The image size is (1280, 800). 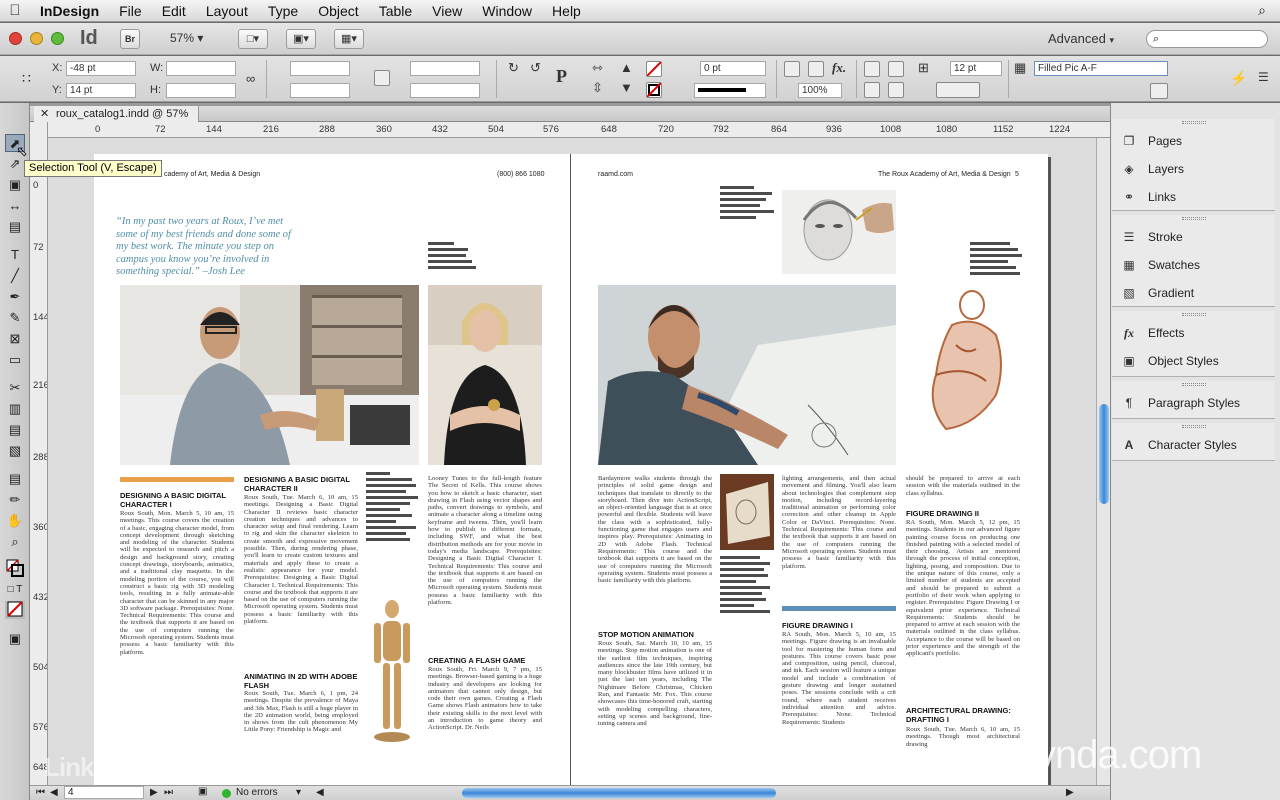 What do you see at coordinates (15, 388) in the screenshot?
I see `scissors-tool-icon: ✂` at bounding box center [15, 388].